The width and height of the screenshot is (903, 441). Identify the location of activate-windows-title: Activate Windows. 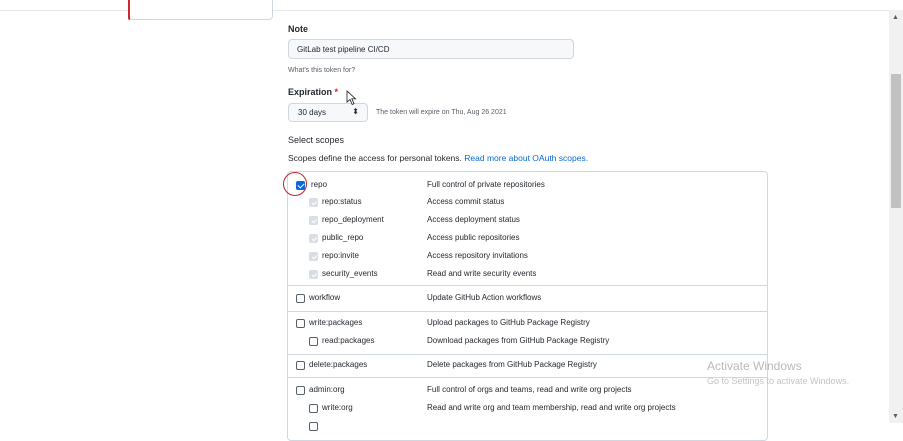
(754, 366).